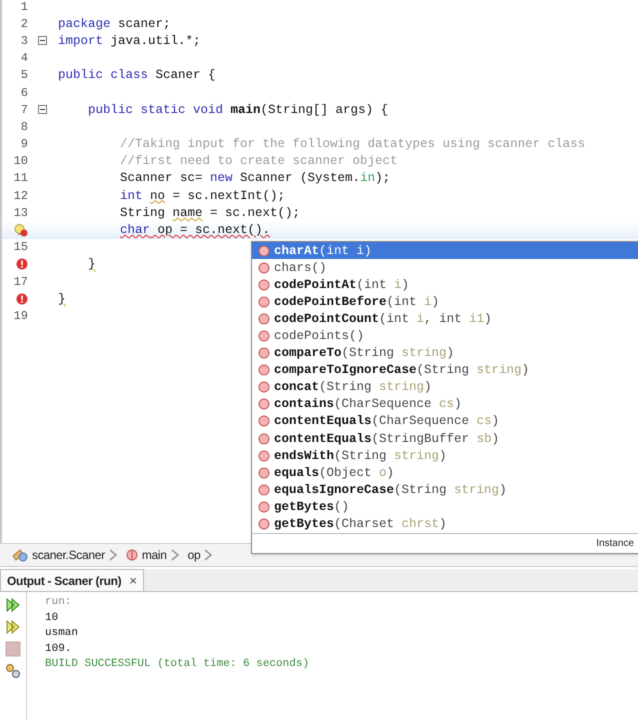  What do you see at coordinates (62, 634) in the screenshot?
I see `output-line: usman` at bounding box center [62, 634].